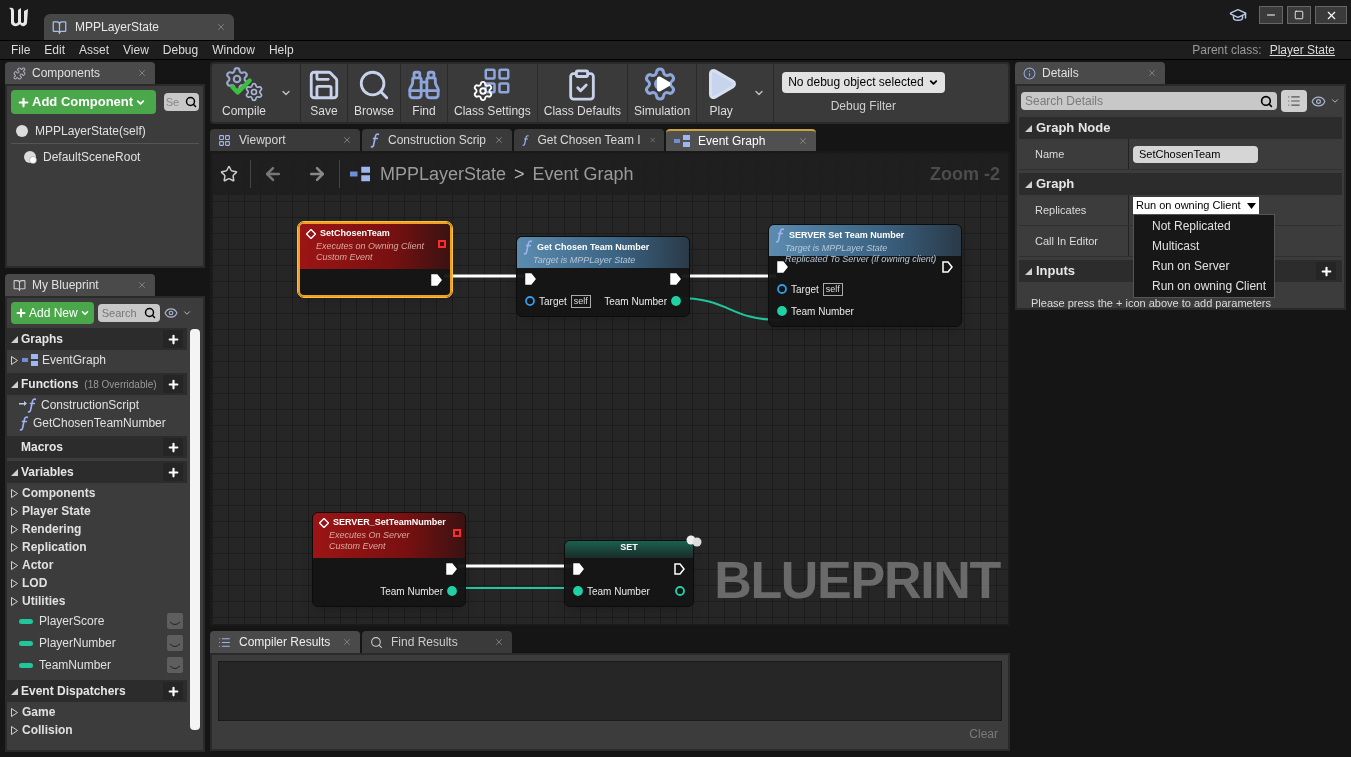 The width and height of the screenshot is (1351, 757). What do you see at coordinates (860, 259) in the screenshot?
I see `node-subtitle: Replicated To Server (if owning client)` at bounding box center [860, 259].